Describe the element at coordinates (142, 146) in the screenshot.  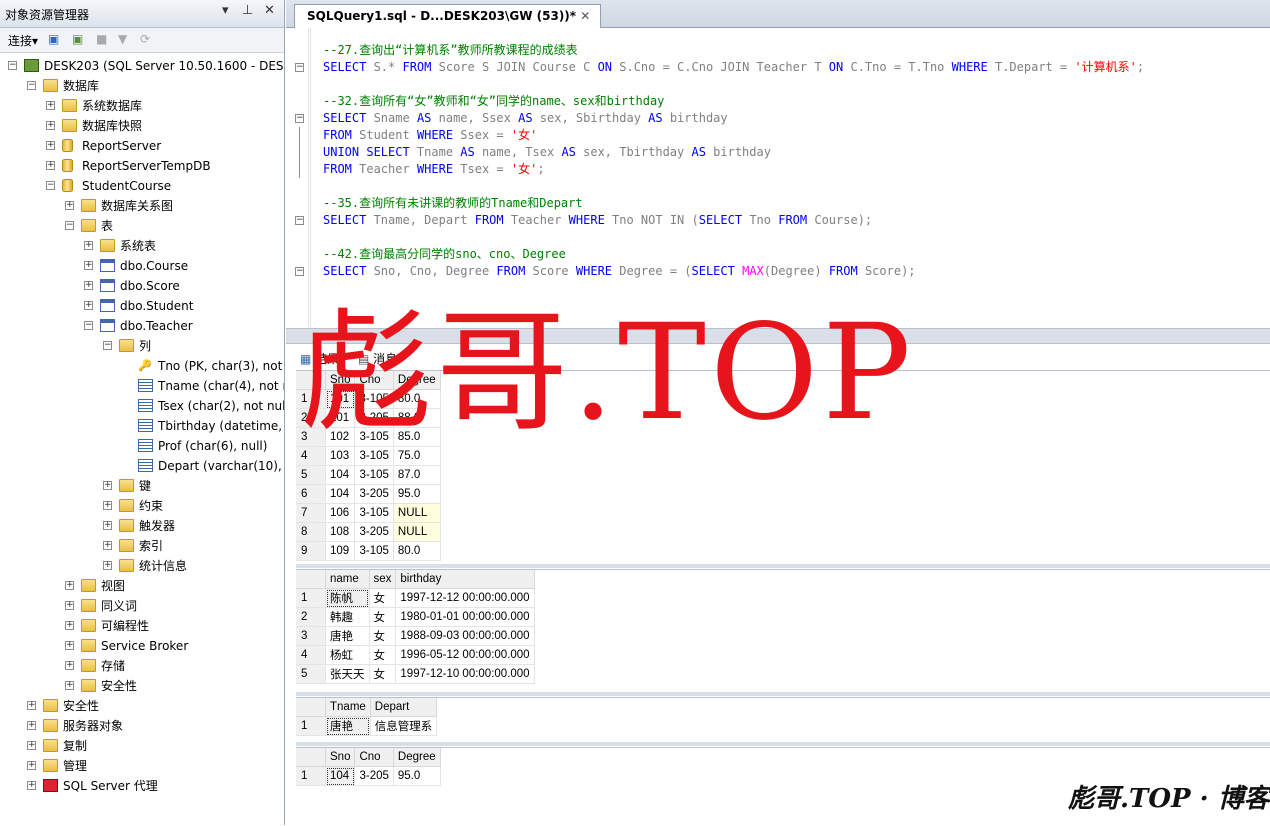
I see `tree-node: + ReportServer` at that location.